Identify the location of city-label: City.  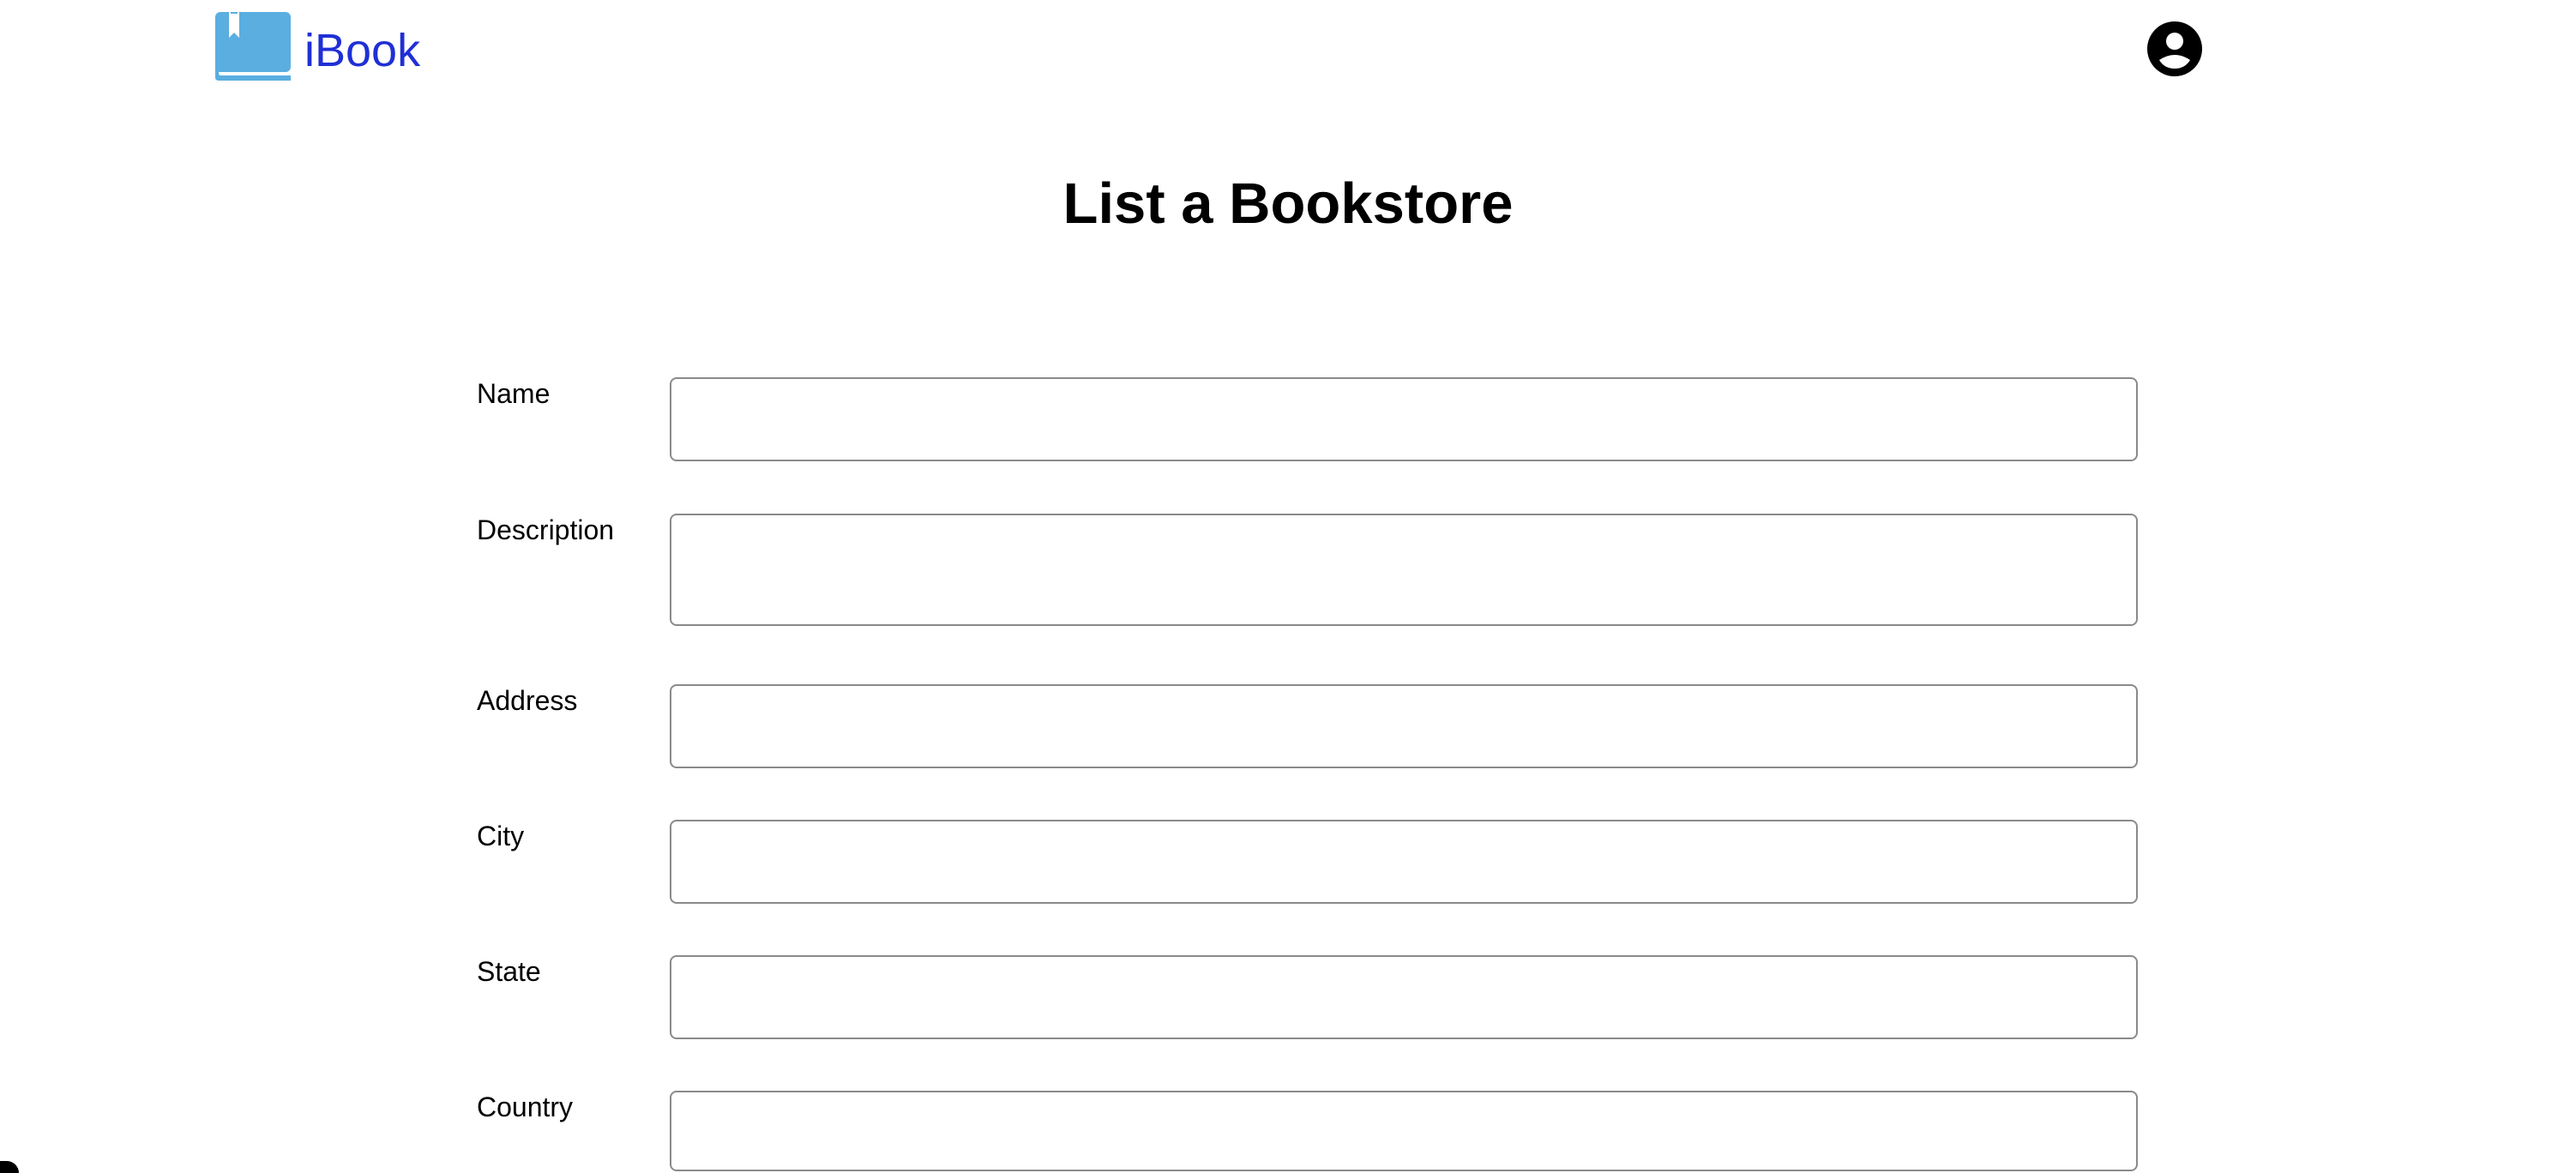
(501, 836).